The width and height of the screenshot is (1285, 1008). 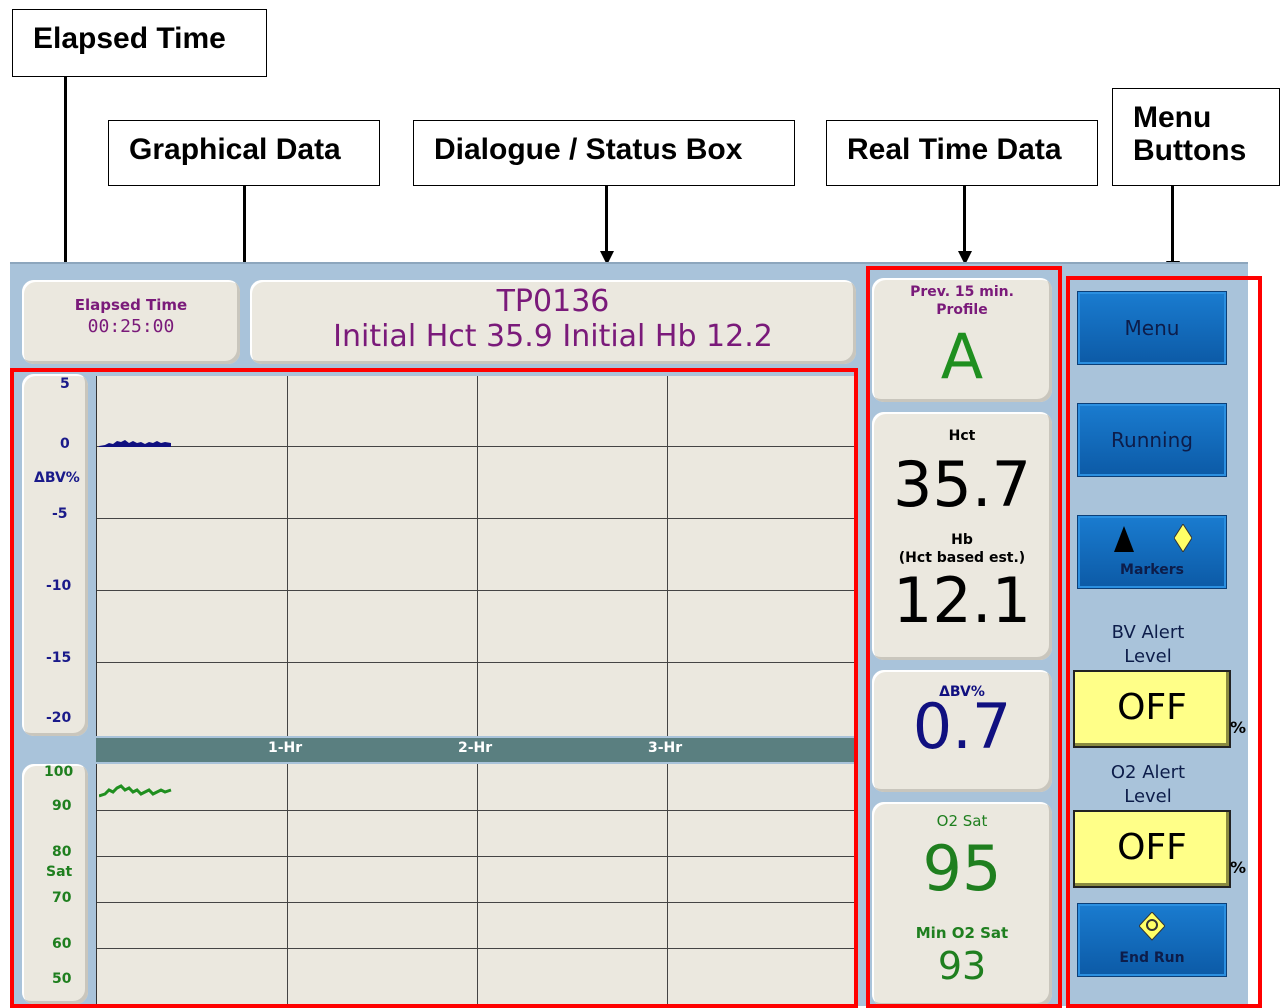 I want to click on o2-alert-level-button: OFF, so click(x=1152, y=849).